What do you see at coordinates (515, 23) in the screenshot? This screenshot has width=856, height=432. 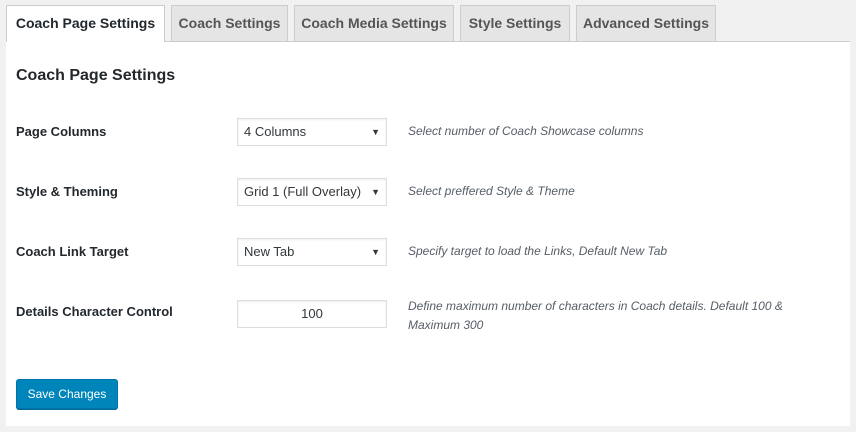 I see `tab-style-settings: Style Settings` at bounding box center [515, 23].